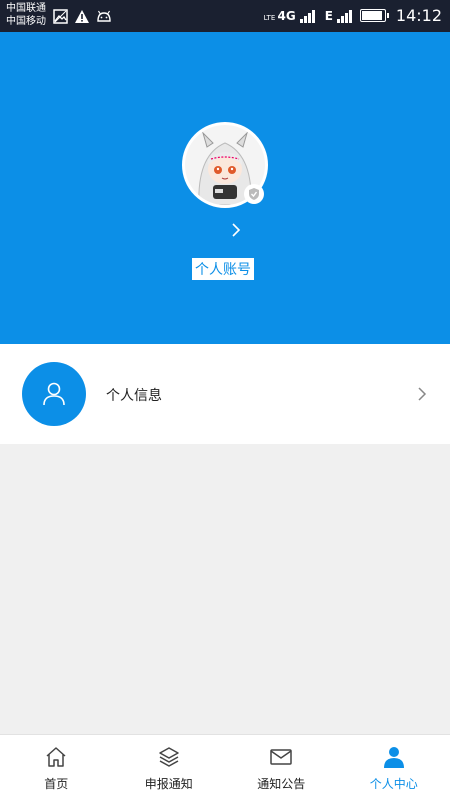  I want to click on network-type-2: E, so click(328, 15).